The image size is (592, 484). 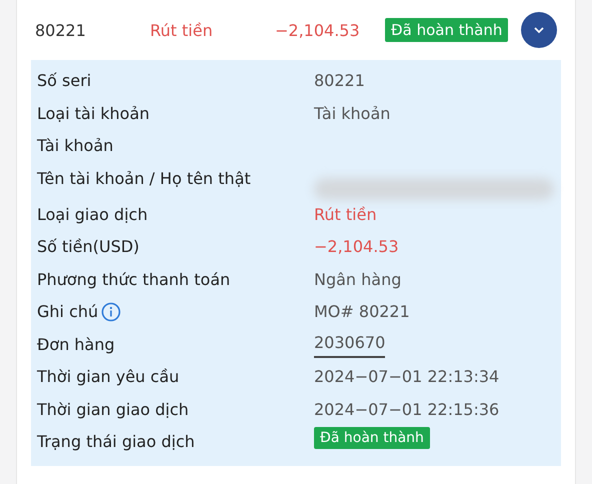 I want to click on detail-label: Tài khoản, so click(x=75, y=146).